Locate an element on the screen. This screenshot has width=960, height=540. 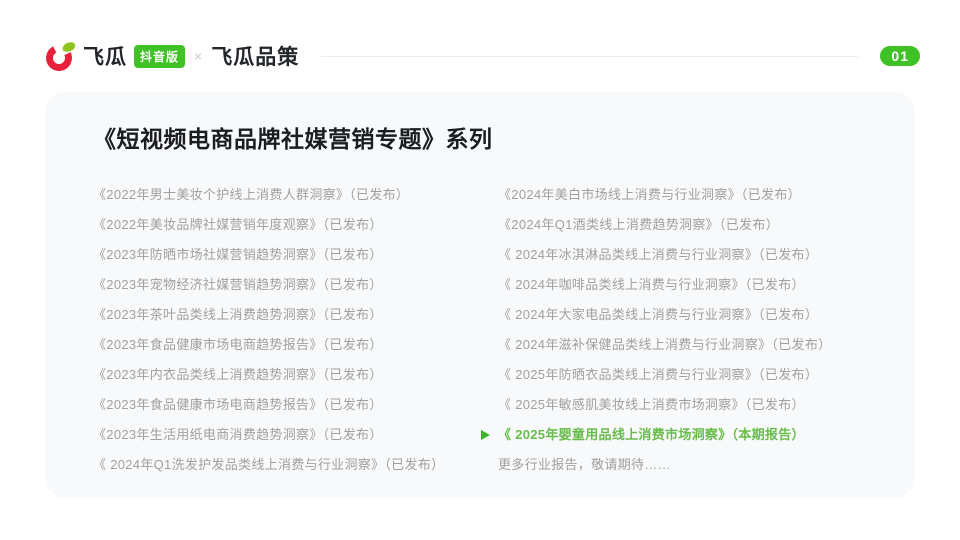
report-list-item: 《 2024年滋补保健品类线上消费与行业洞察》（已发布） is located at coordinates (682, 345).